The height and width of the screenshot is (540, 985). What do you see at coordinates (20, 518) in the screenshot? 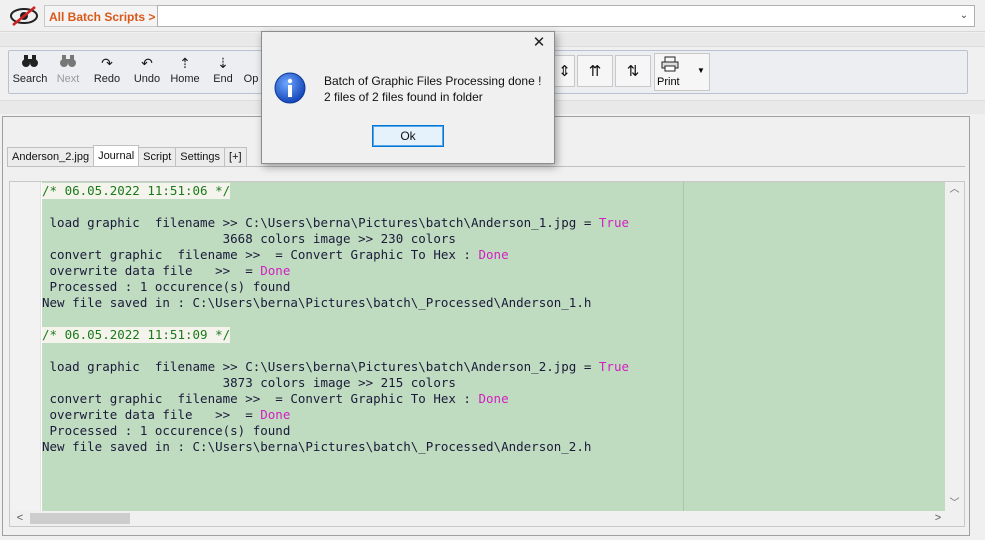
I see `scroll-left-icon: <` at bounding box center [20, 518].